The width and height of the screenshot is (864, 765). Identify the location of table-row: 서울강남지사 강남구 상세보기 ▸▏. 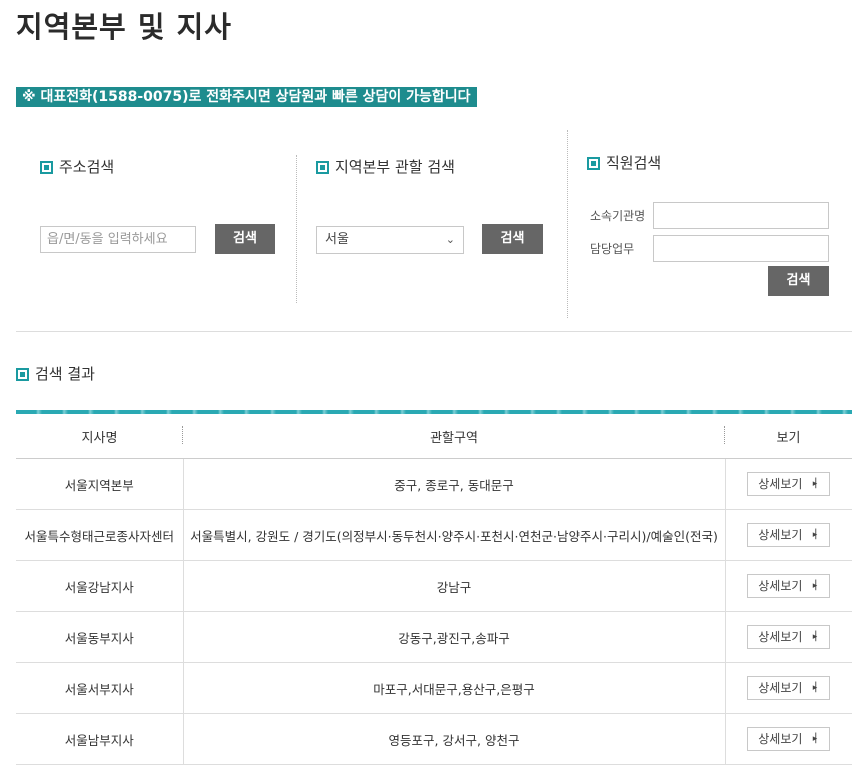
(434, 586).